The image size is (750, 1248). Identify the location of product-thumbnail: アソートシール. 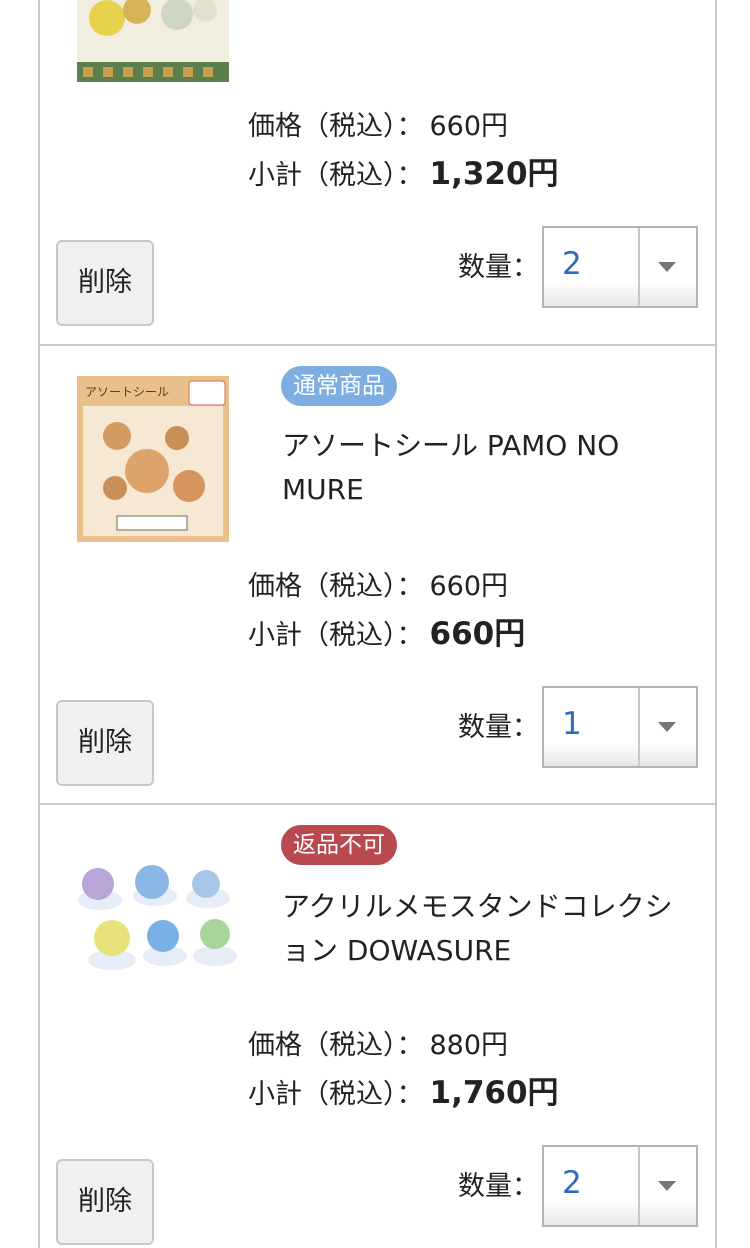
(153, 459).